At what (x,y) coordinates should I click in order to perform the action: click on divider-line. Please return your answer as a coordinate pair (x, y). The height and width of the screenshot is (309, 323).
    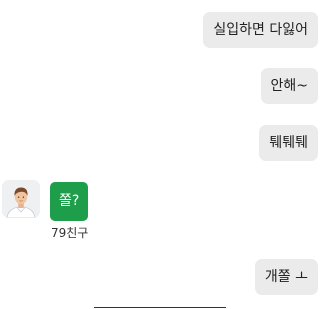
    Looking at the image, I should click on (160, 307).